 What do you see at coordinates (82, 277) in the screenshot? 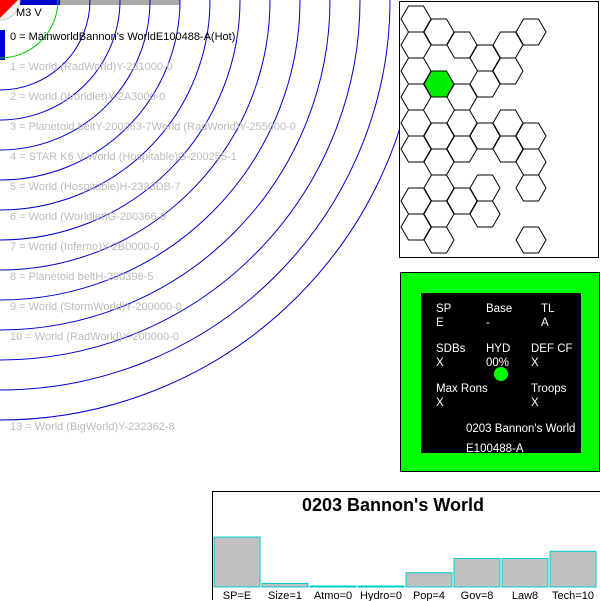
I see `orbit-label: 8 = Planetoid beltH-200396-5` at bounding box center [82, 277].